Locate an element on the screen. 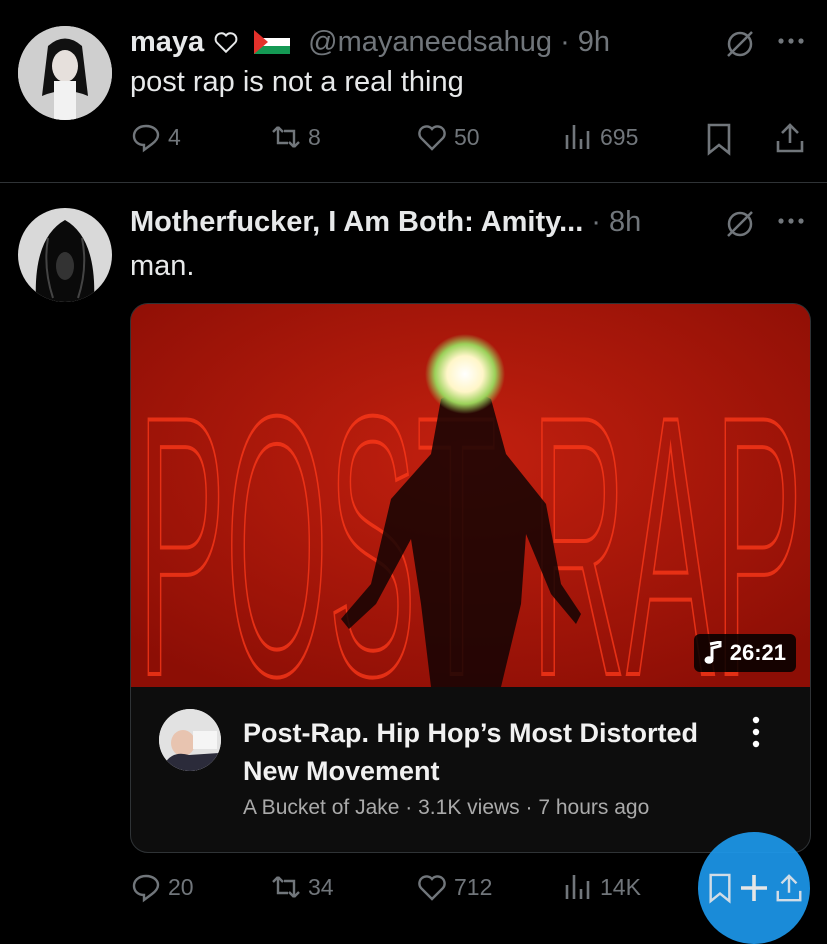 The height and width of the screenshot is (944, 827). duration-text: 26:21 is located at coordinates (757, 652).